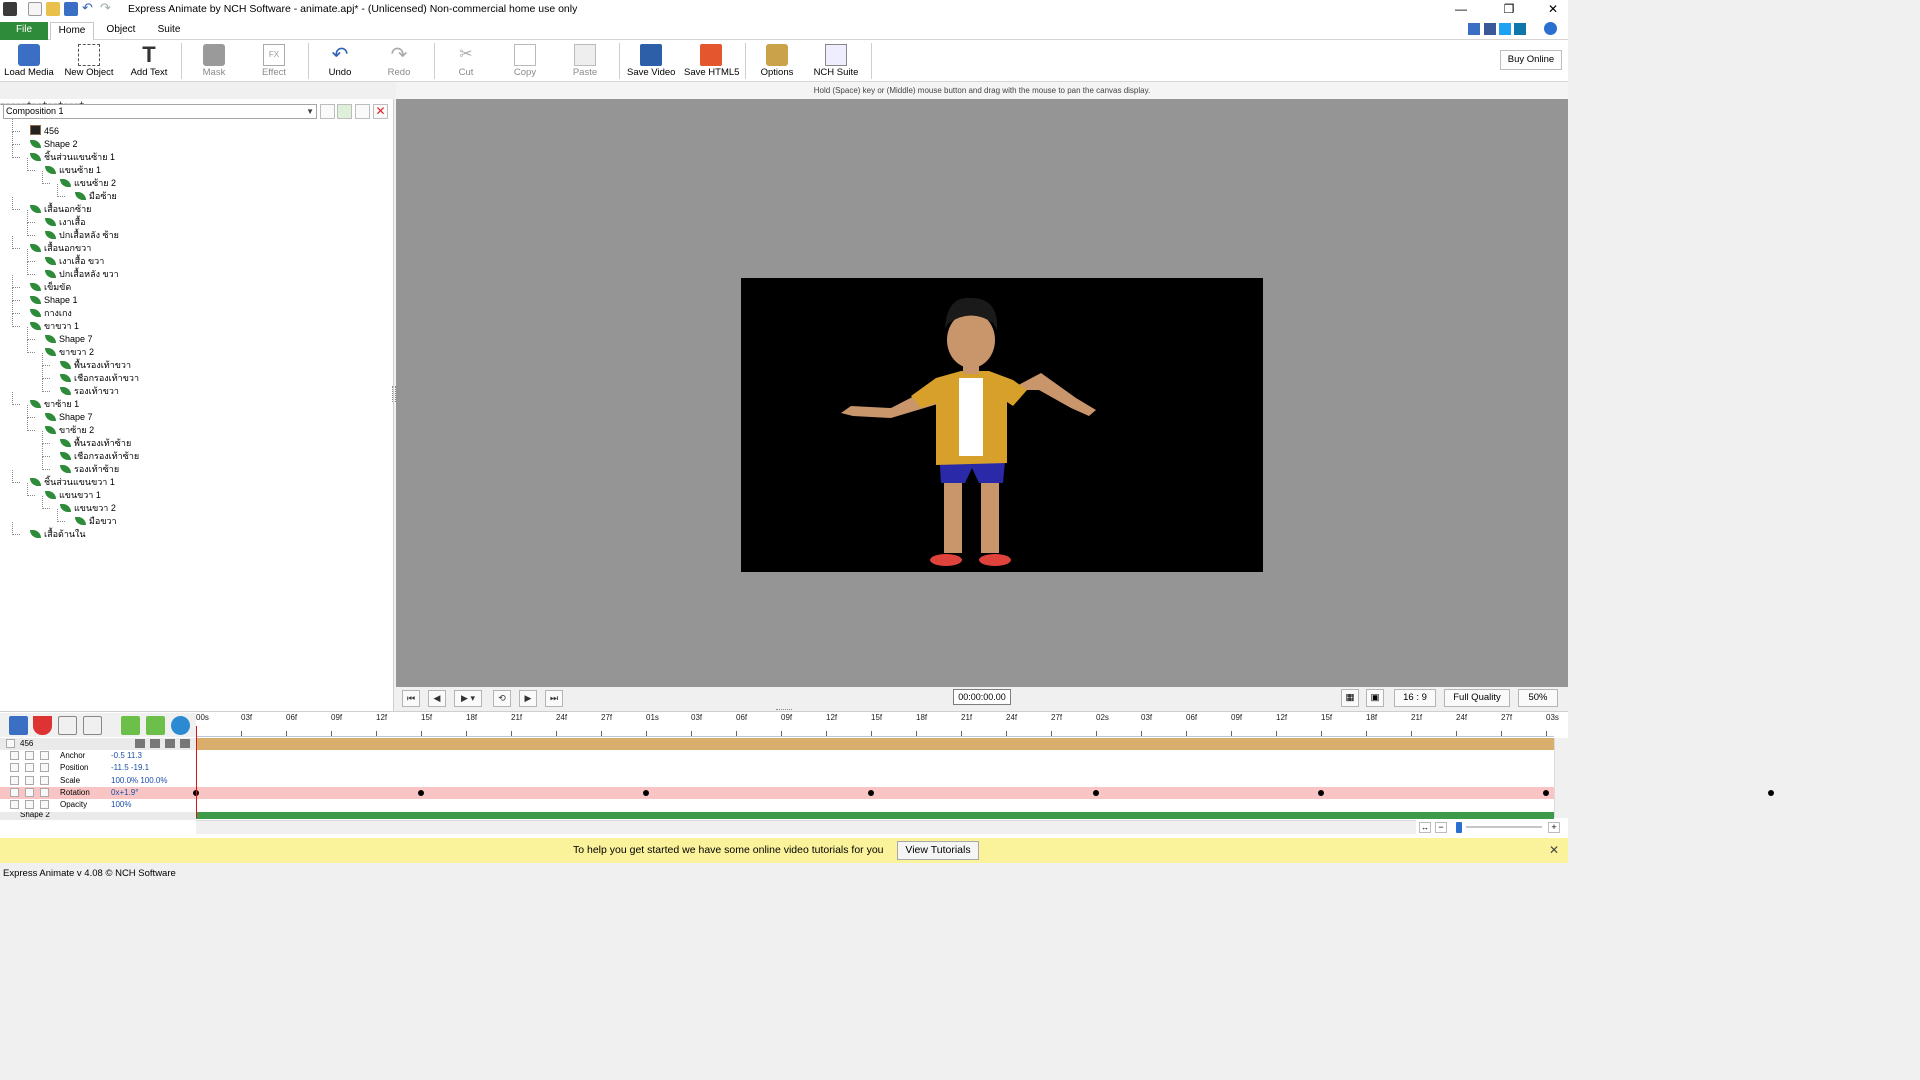 The width and height of the screenshot is (1920, 1080). I want to click on property-row-position: Position -11.5 -19.1, so click(98, 768).